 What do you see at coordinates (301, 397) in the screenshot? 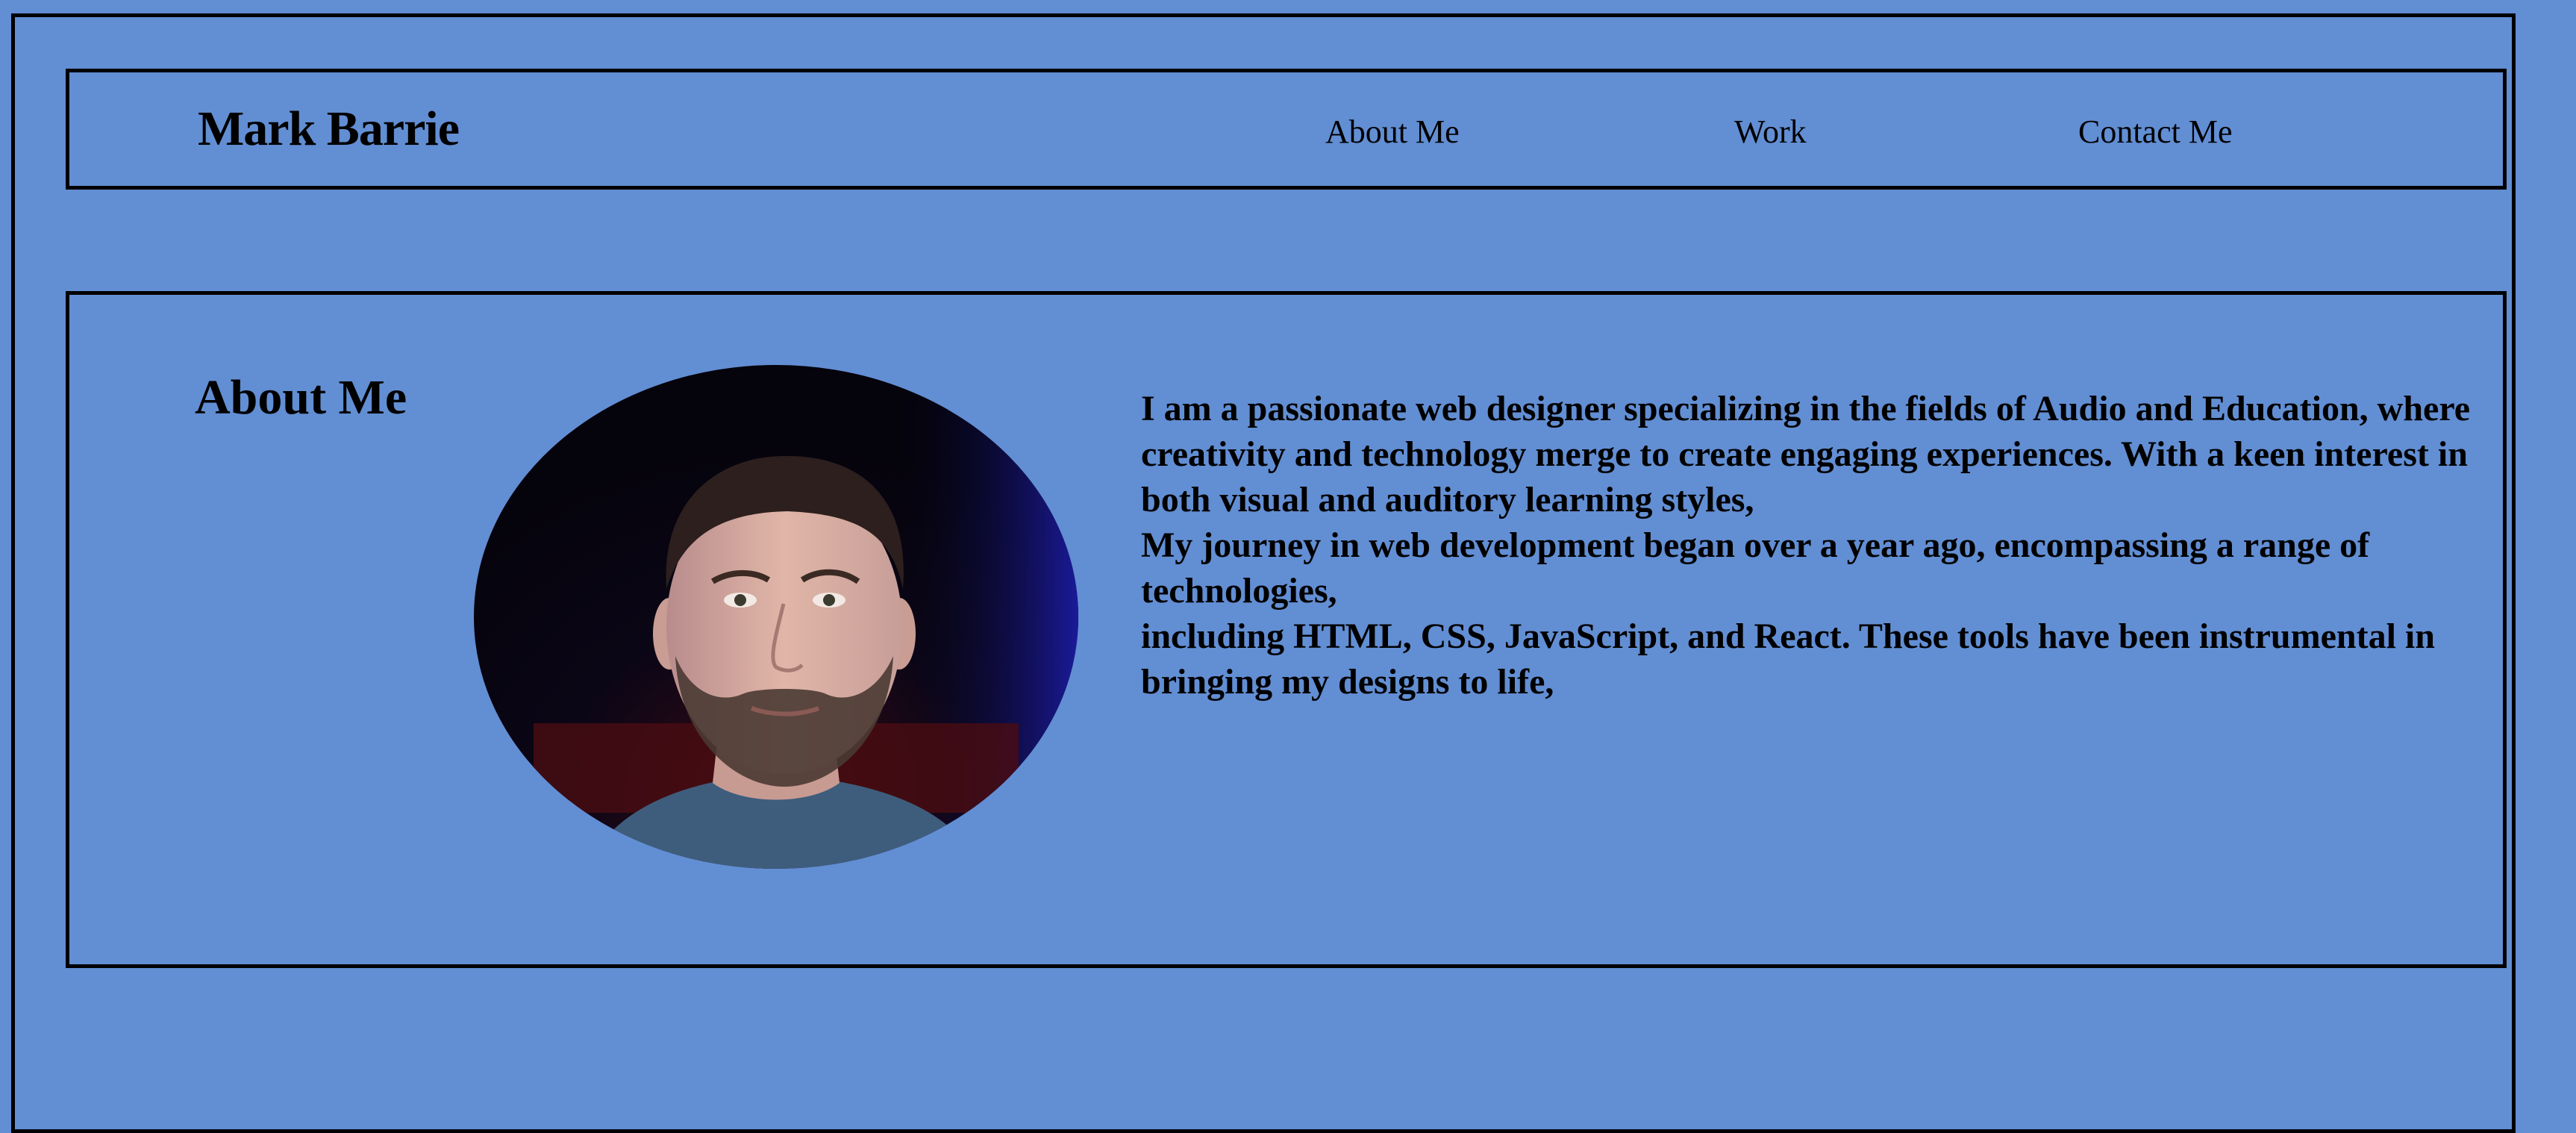
I see `about-title: About Me` at bounding box center [301, 397].